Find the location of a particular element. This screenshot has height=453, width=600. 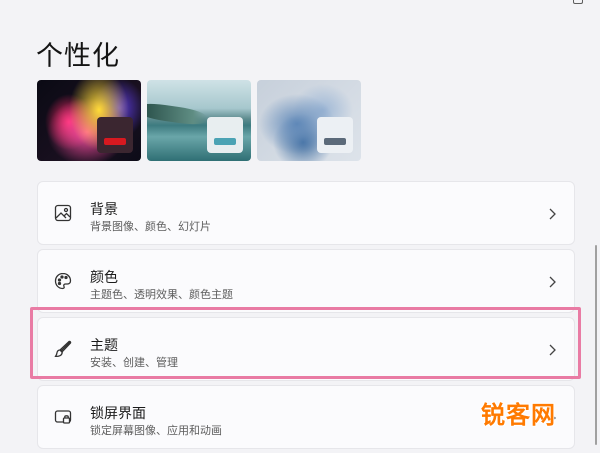

setting-colors: 颜色 主题色、透明效果、颜色主题 is located at coordinates (306, 281).